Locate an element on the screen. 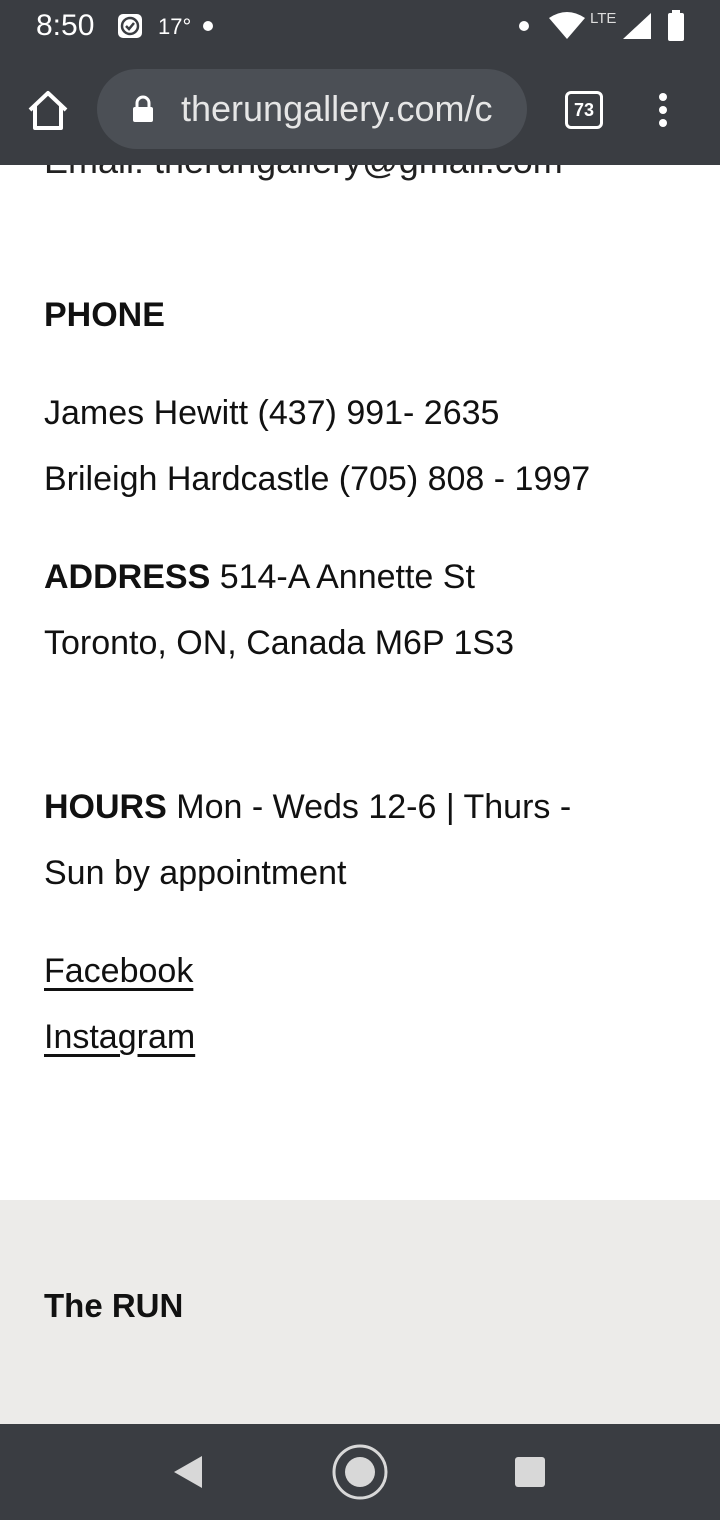 This screenshot has width=720, height=1520. signal-icon is located at coordinates (637, 26).